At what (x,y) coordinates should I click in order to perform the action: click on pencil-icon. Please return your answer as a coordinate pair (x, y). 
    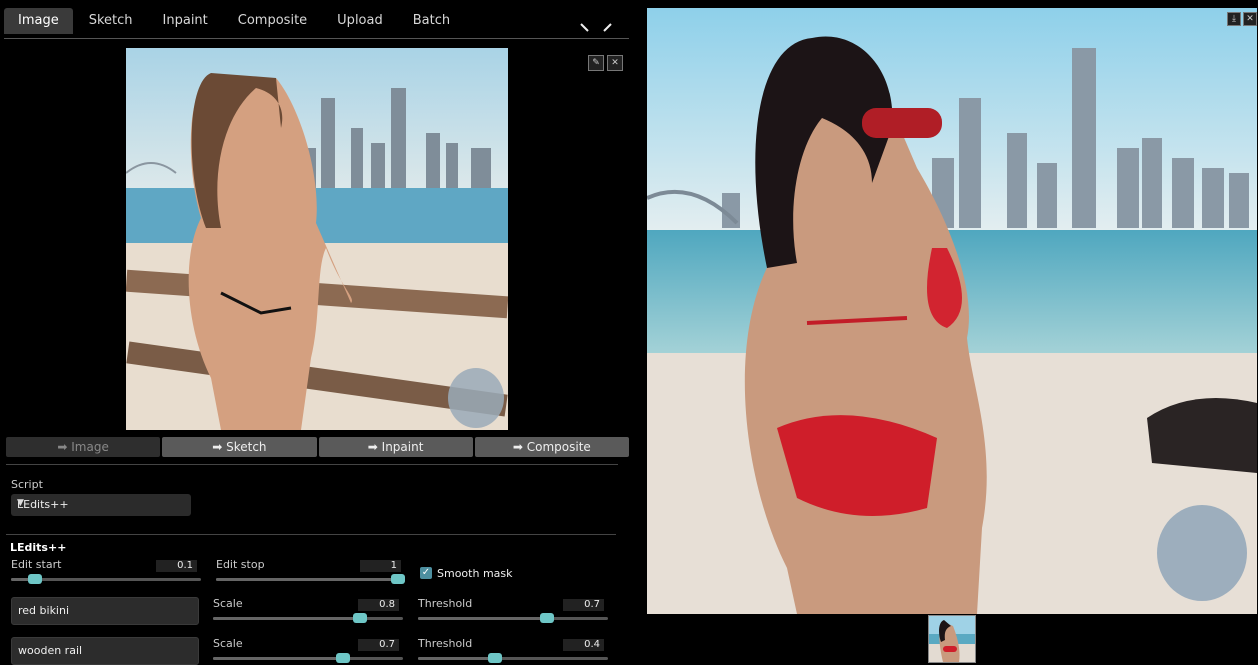
    Looking at the image, I should click on (607, 28).